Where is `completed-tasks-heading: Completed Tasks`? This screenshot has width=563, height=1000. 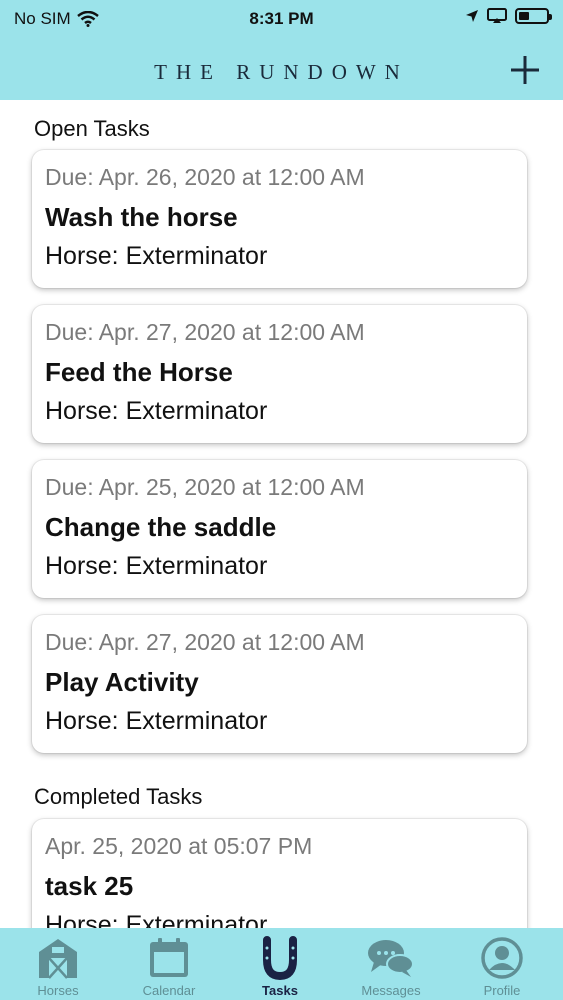
completed-tasks-heading: Completed Tasks is located at coordinates (118, 796).